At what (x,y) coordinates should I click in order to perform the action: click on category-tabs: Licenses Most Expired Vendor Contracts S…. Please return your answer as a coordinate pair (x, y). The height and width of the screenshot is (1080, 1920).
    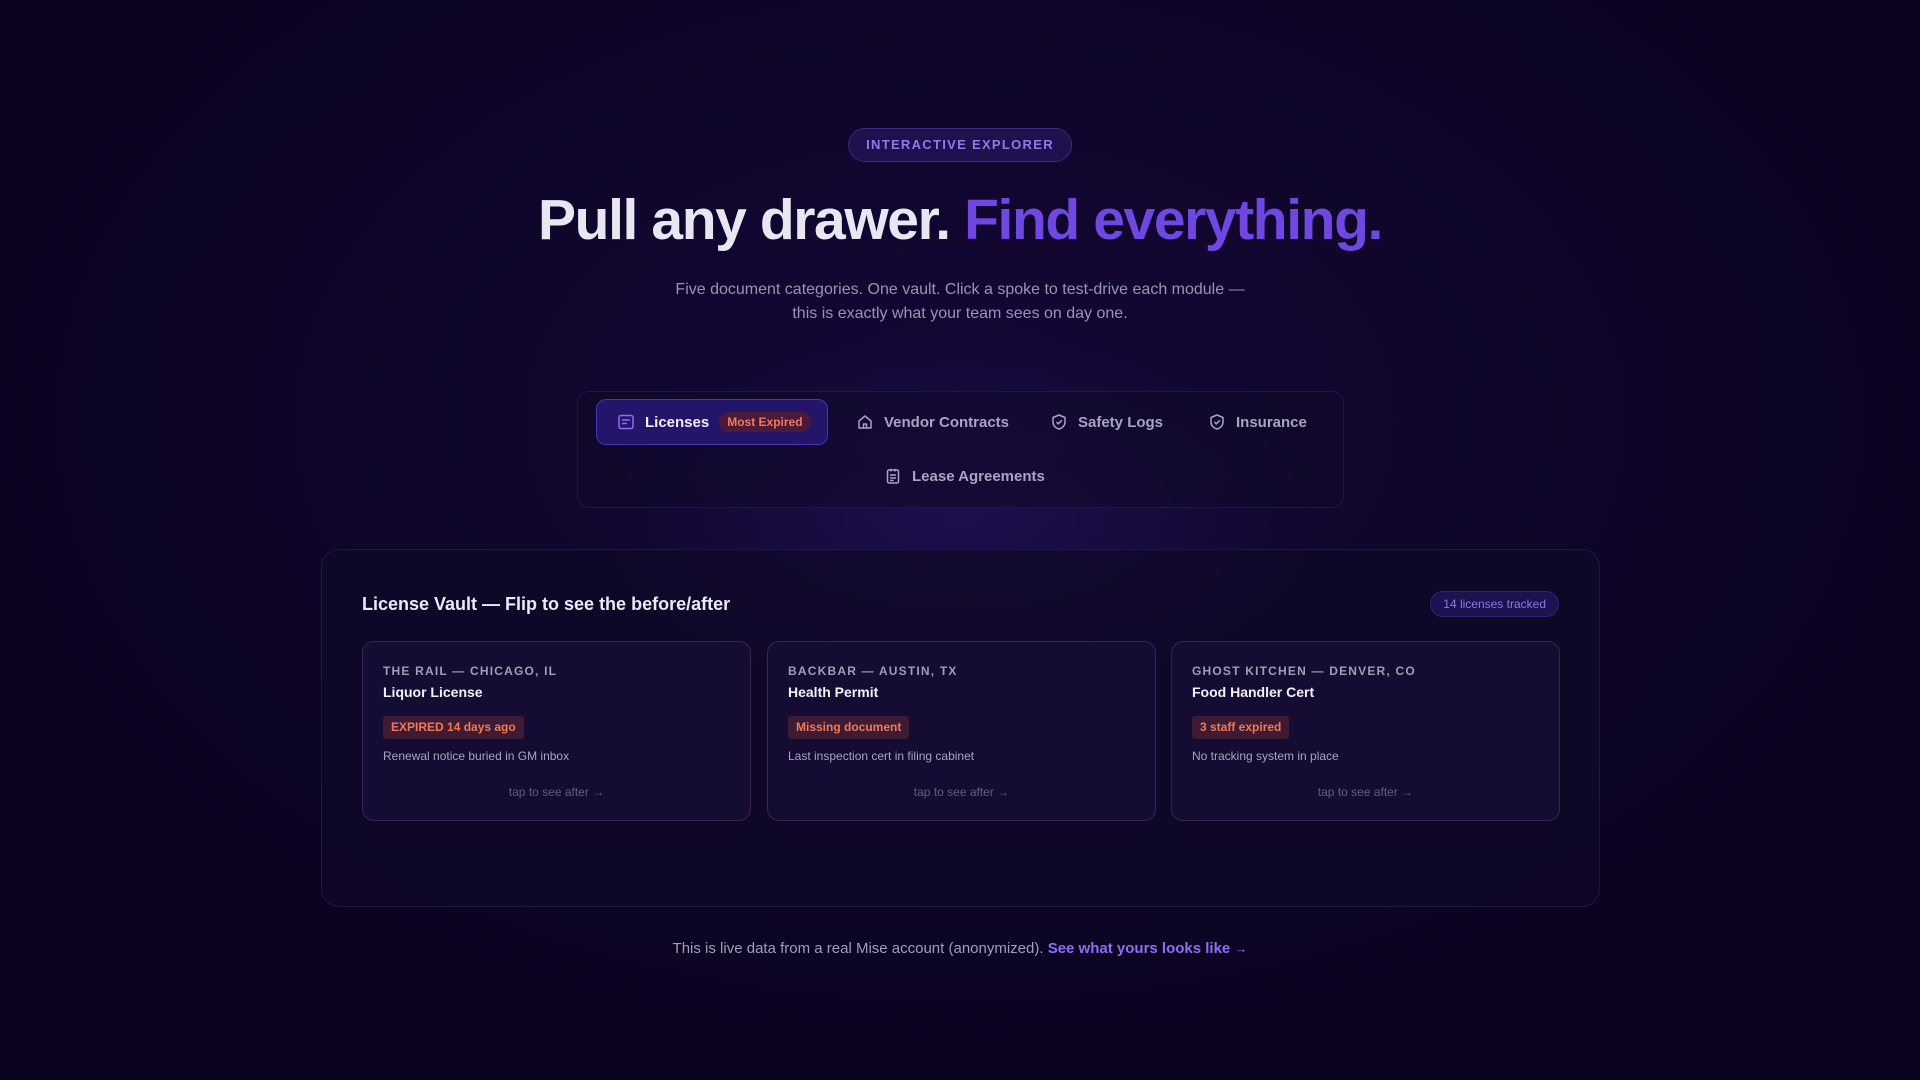
    Looking at the image, I should click on (960, 449).